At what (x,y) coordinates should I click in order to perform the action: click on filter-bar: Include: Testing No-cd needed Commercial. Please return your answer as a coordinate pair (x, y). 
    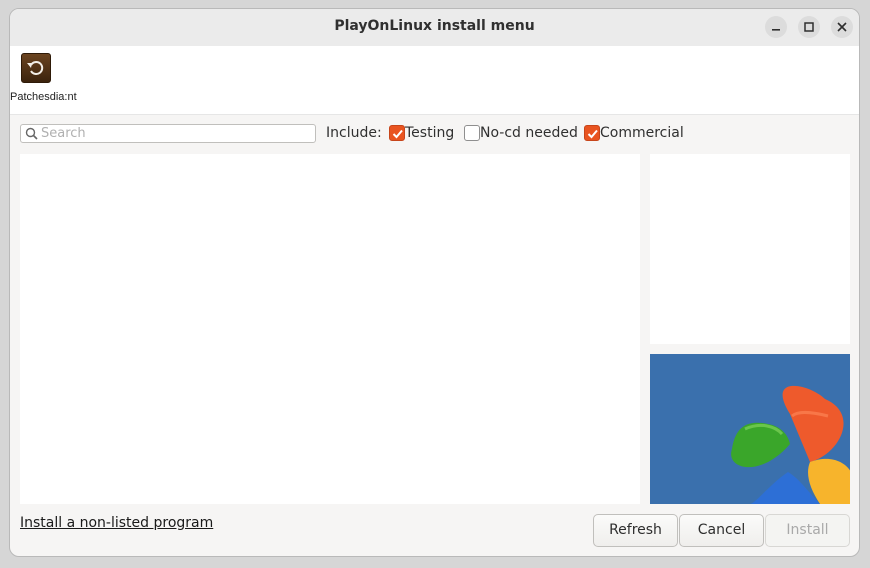
    Looking at the image, I should click on (434, 134).